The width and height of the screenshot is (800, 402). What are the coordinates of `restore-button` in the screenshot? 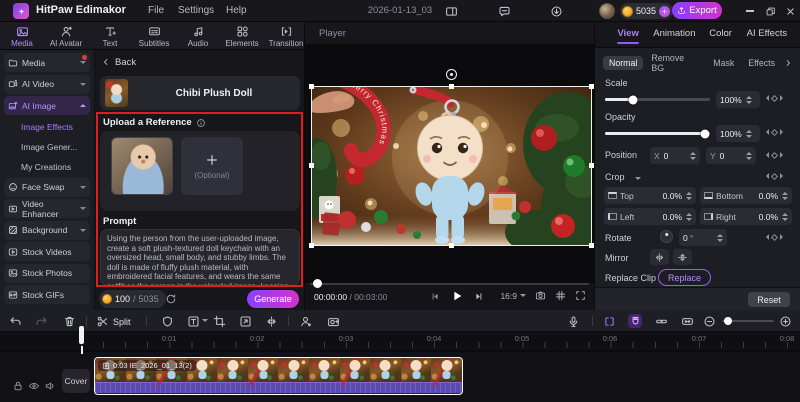 It's located at (770, 11).